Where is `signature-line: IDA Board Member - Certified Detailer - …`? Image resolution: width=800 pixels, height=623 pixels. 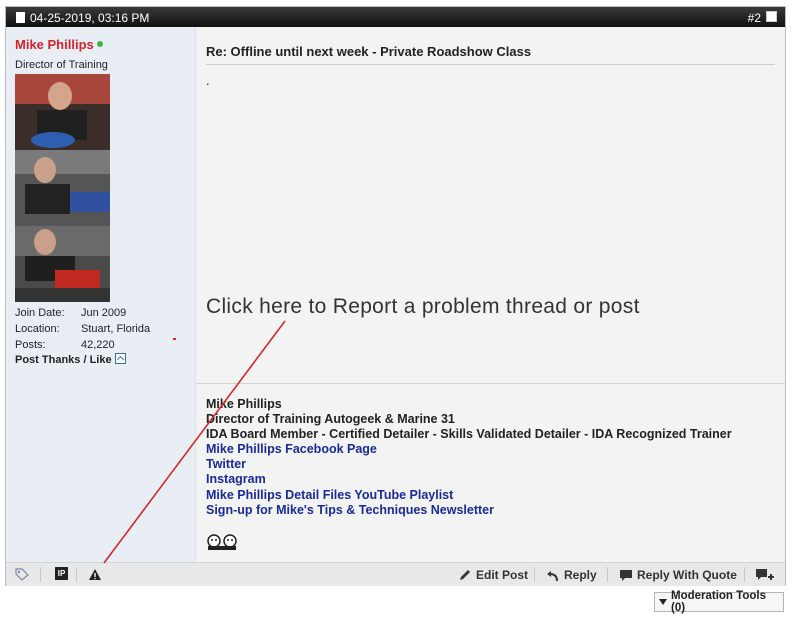 signature-line: IDA Board Member - Certified Detailer - … is located at coordinates (469, 434).